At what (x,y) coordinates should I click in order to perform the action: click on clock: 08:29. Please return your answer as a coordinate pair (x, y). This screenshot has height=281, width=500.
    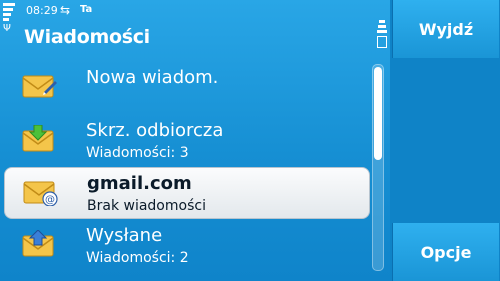
    Looking at the image, I should click on (42, 10).